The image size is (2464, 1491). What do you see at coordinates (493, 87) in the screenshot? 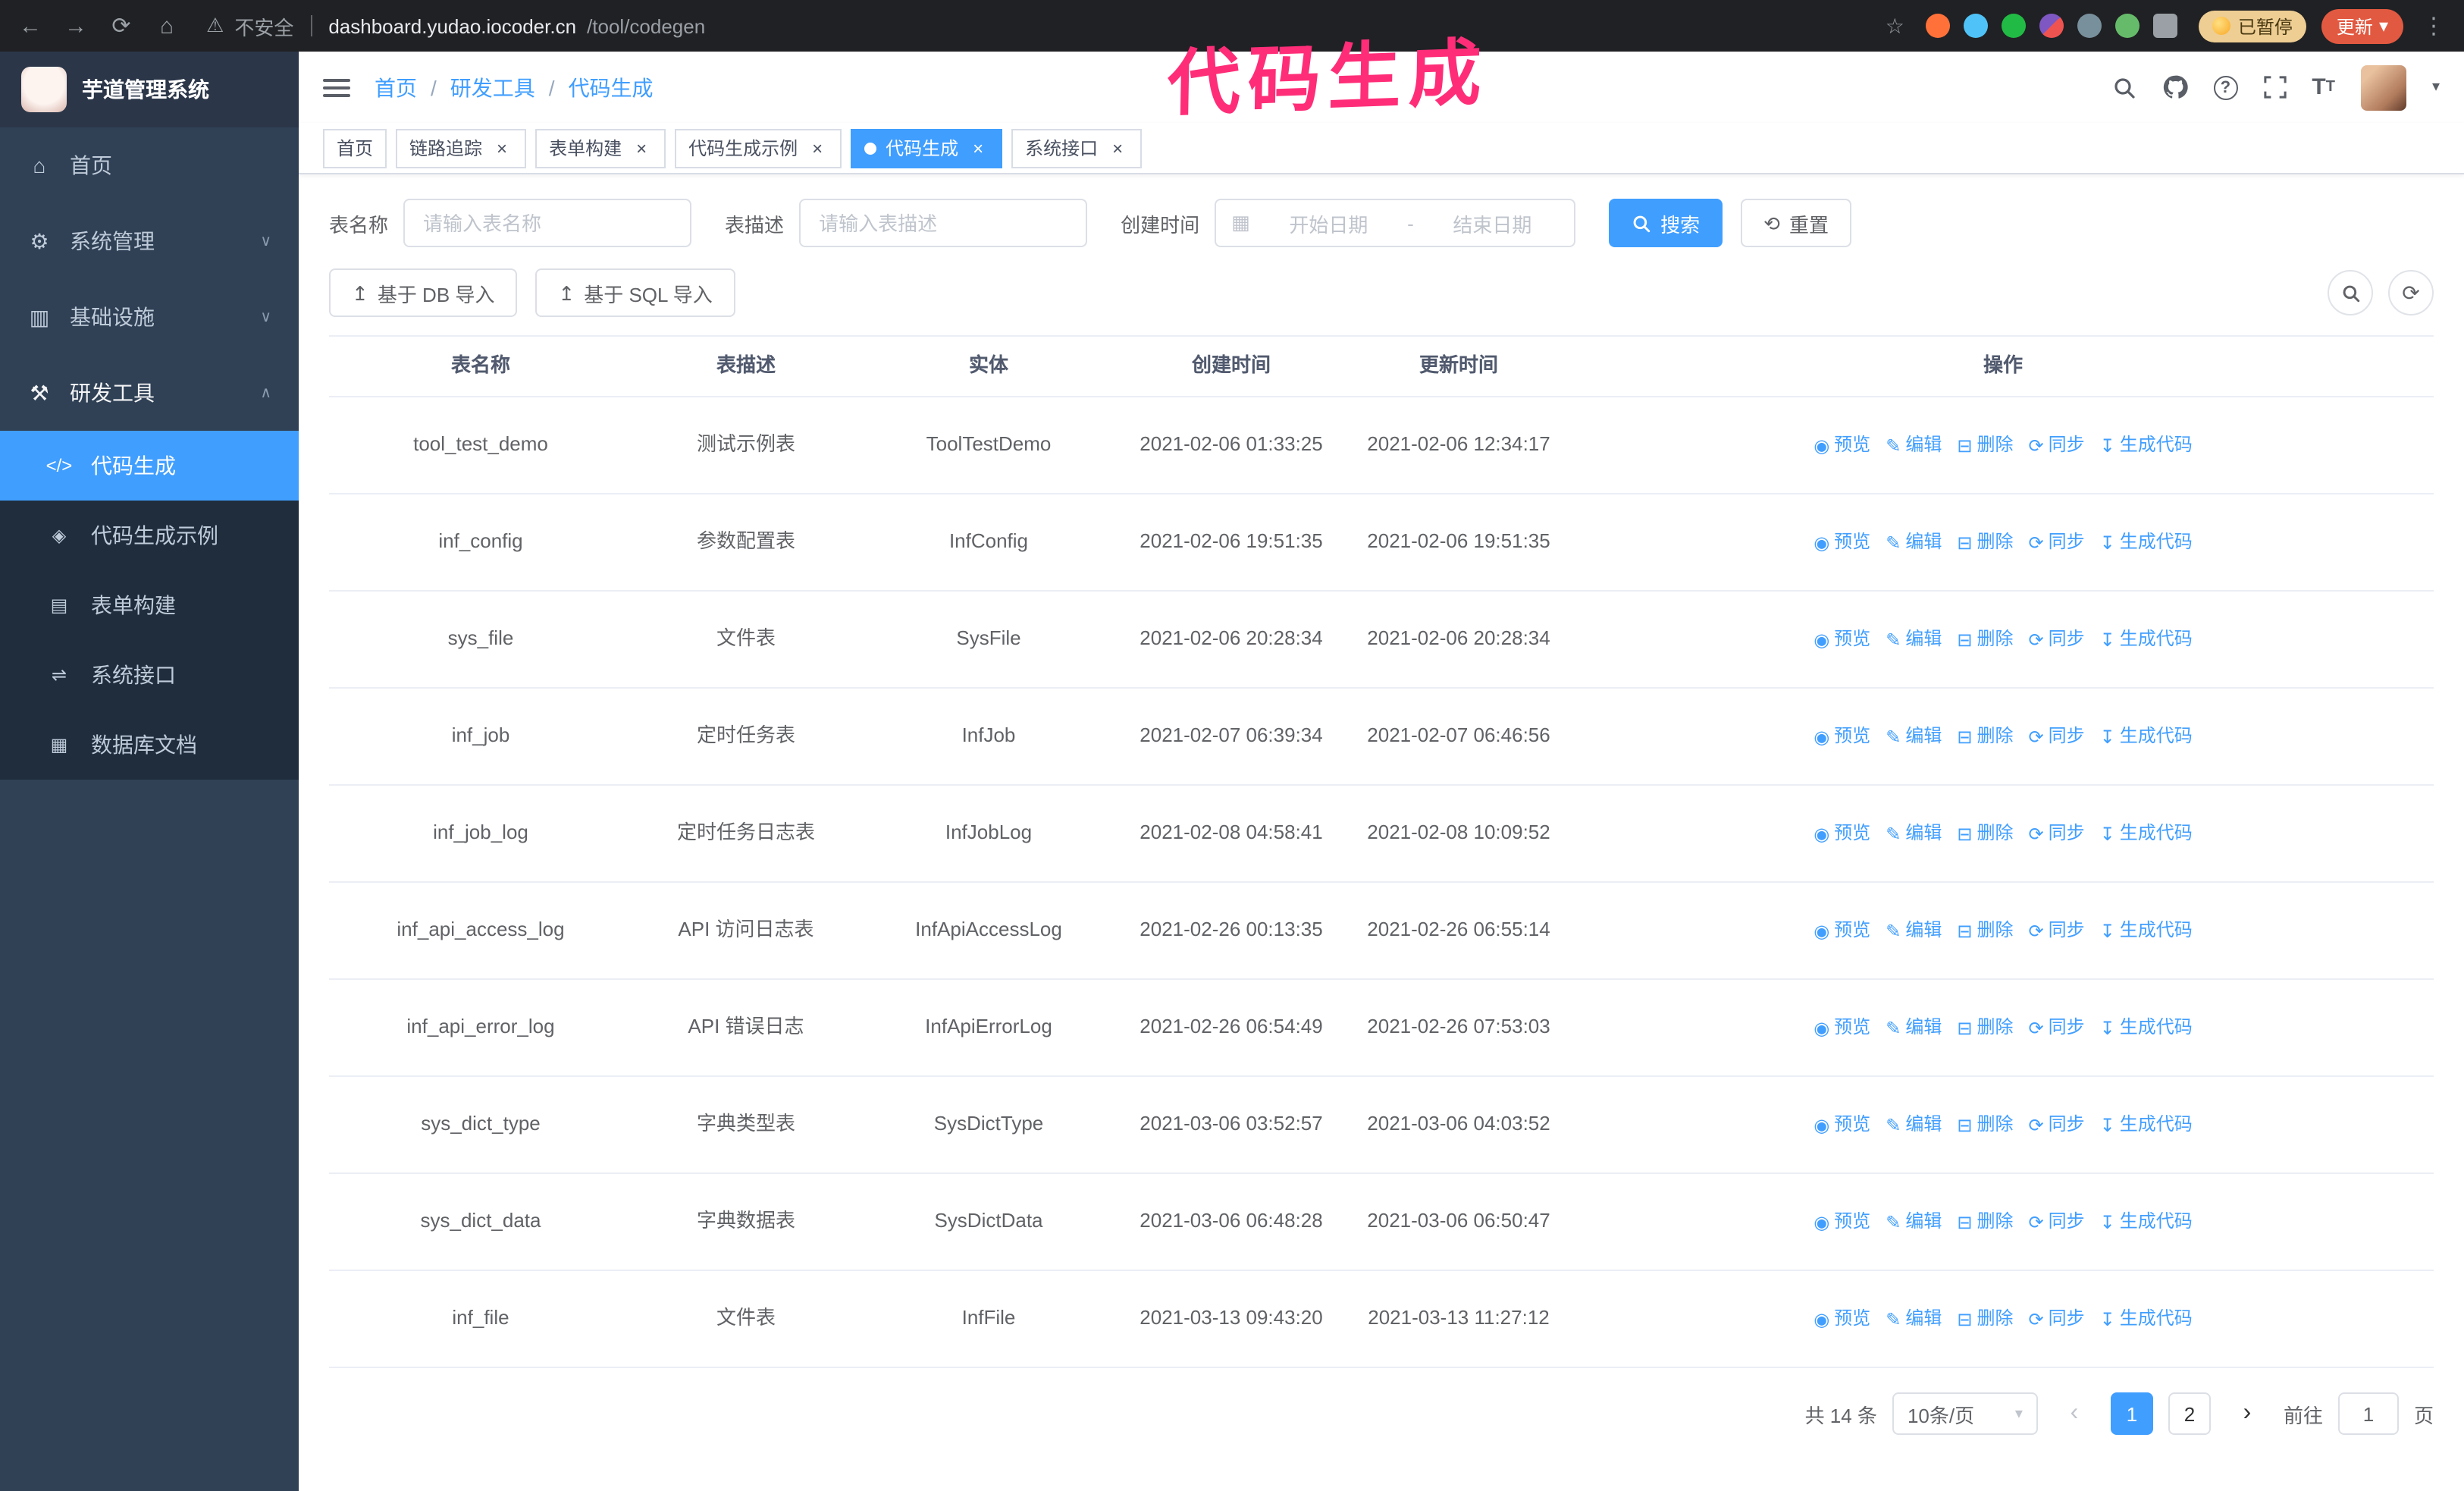
I see `breadcrumb-devtools: 研发工具` at bounding box center [493, 87].